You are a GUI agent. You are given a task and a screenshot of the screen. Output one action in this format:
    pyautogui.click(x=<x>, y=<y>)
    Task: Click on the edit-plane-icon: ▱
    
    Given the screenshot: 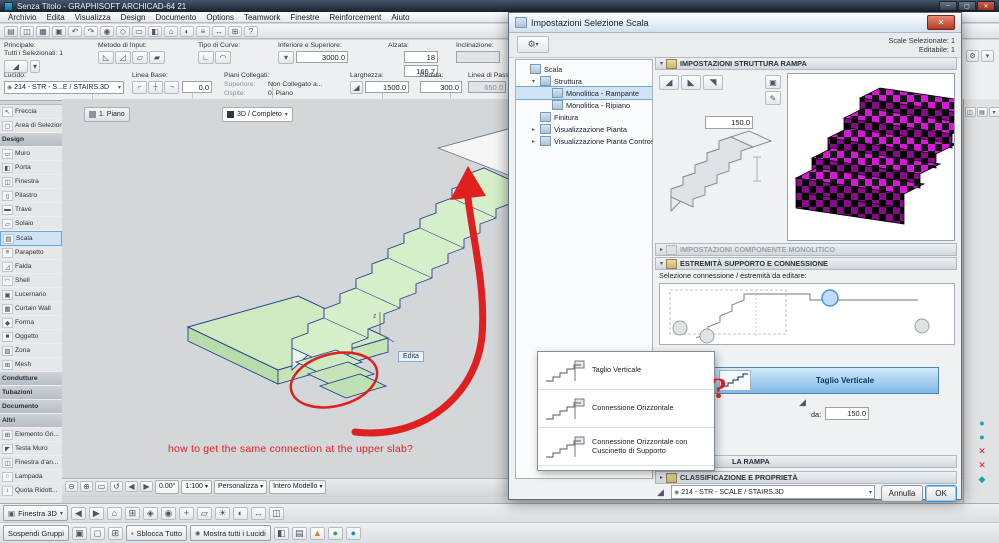 What is the action you would take?
    pyautogui.click(x=204, y=513)
    